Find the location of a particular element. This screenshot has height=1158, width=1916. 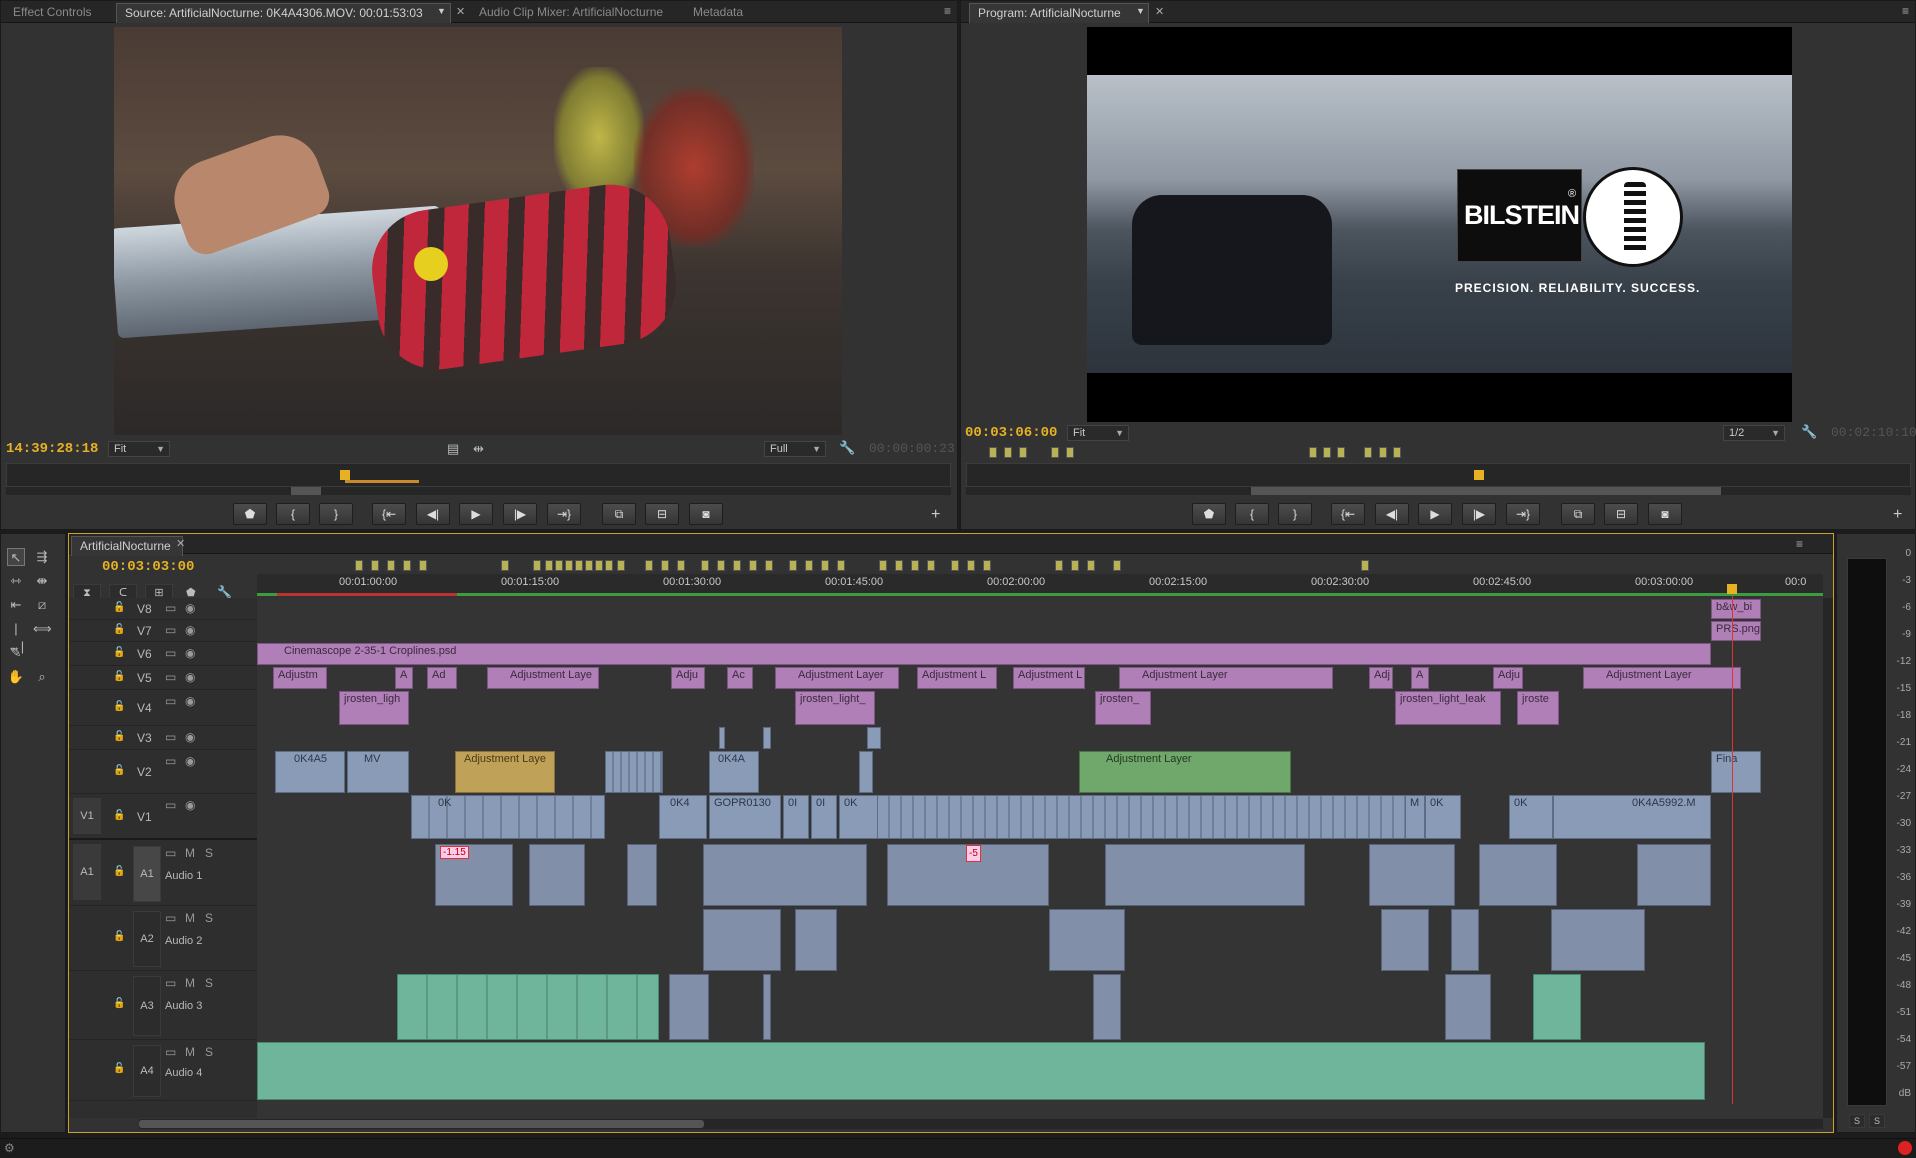

source-patch-v1: V1 is located at coordinates (87, 816).